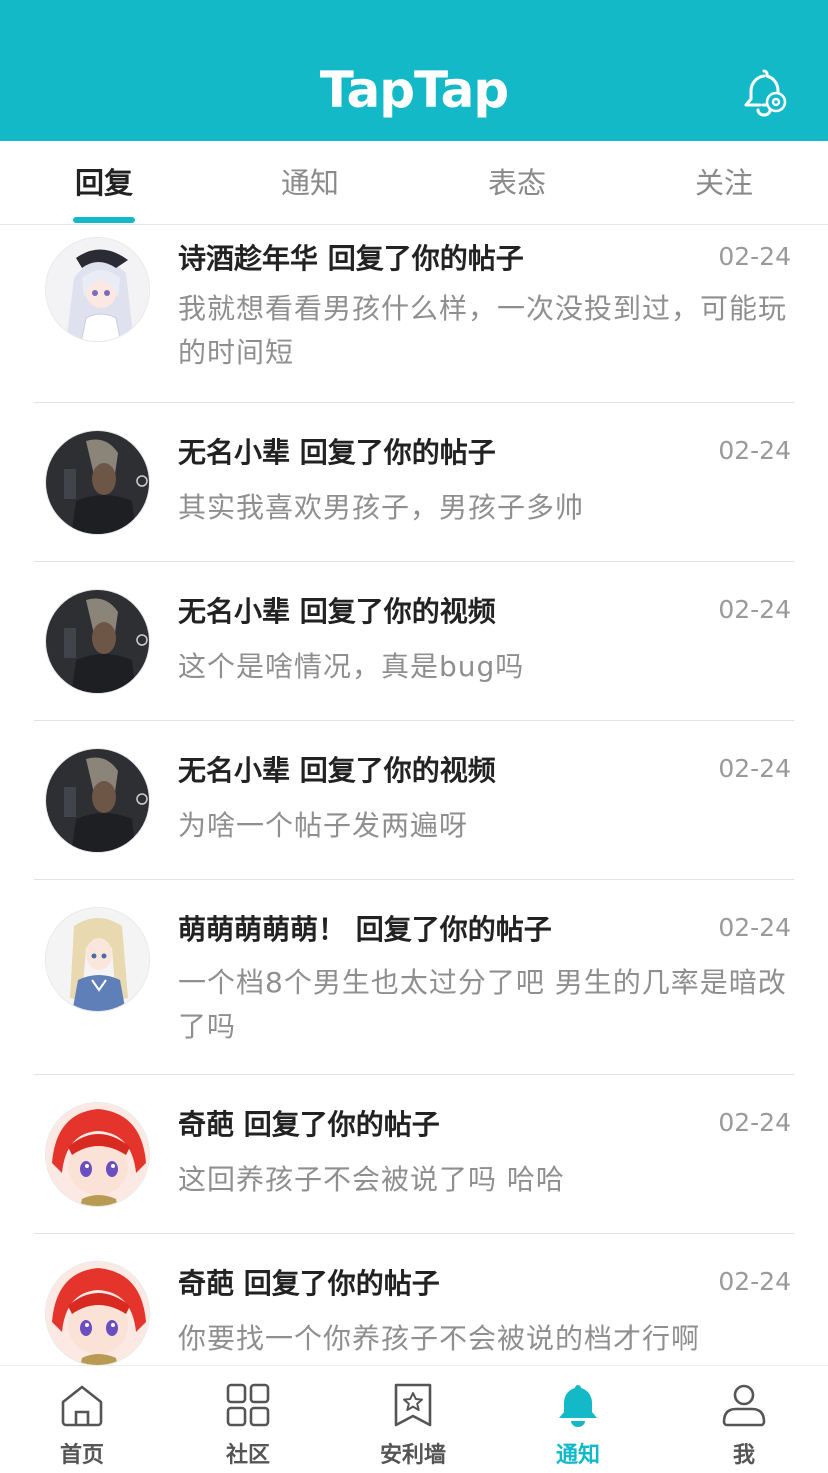 This screenshot has width=828, height=1473. I want to click on bell-icon, so click(578, 1406).